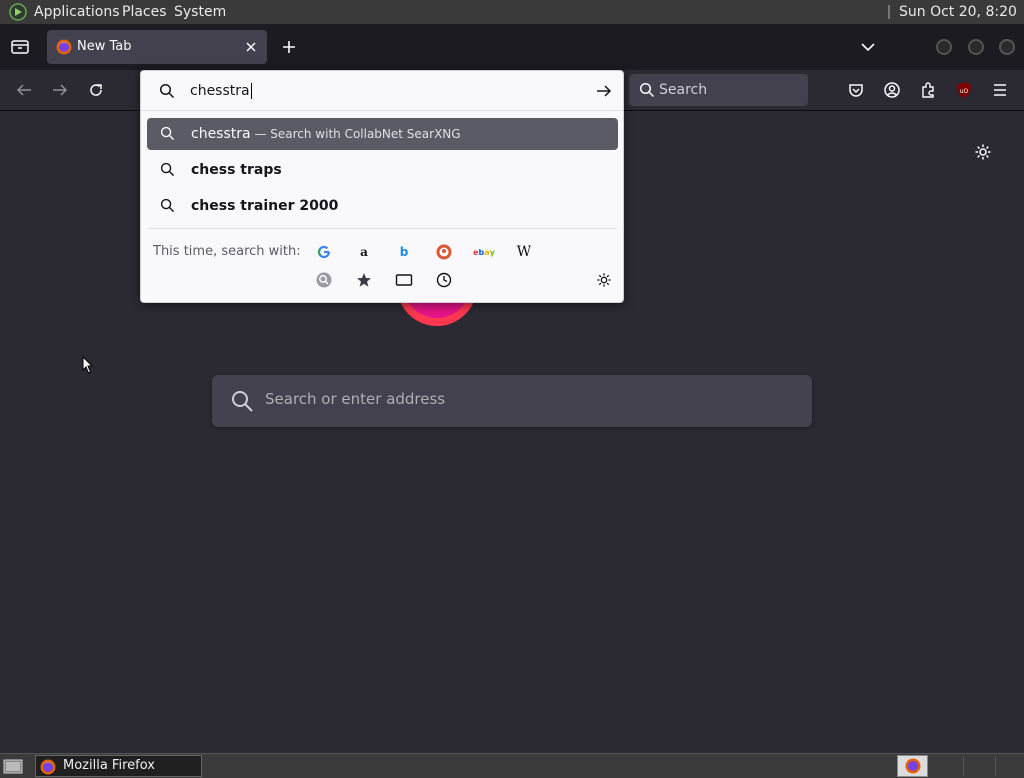 This screenshot has height=778, width=1024. What do you see at coordinates (718, 90) in the screenshot?
I see `toolbar-search-box: Search` at bounding box center [718, 90].